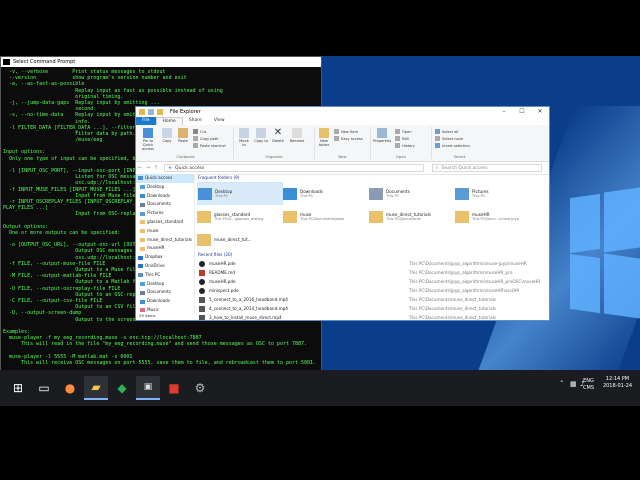 This screenshot has height=480, width=640. What do you see at coordinates (617, 379) in the screenshot?
I see `clock-time: 12:14 PM` at bounding box center [617, 379].